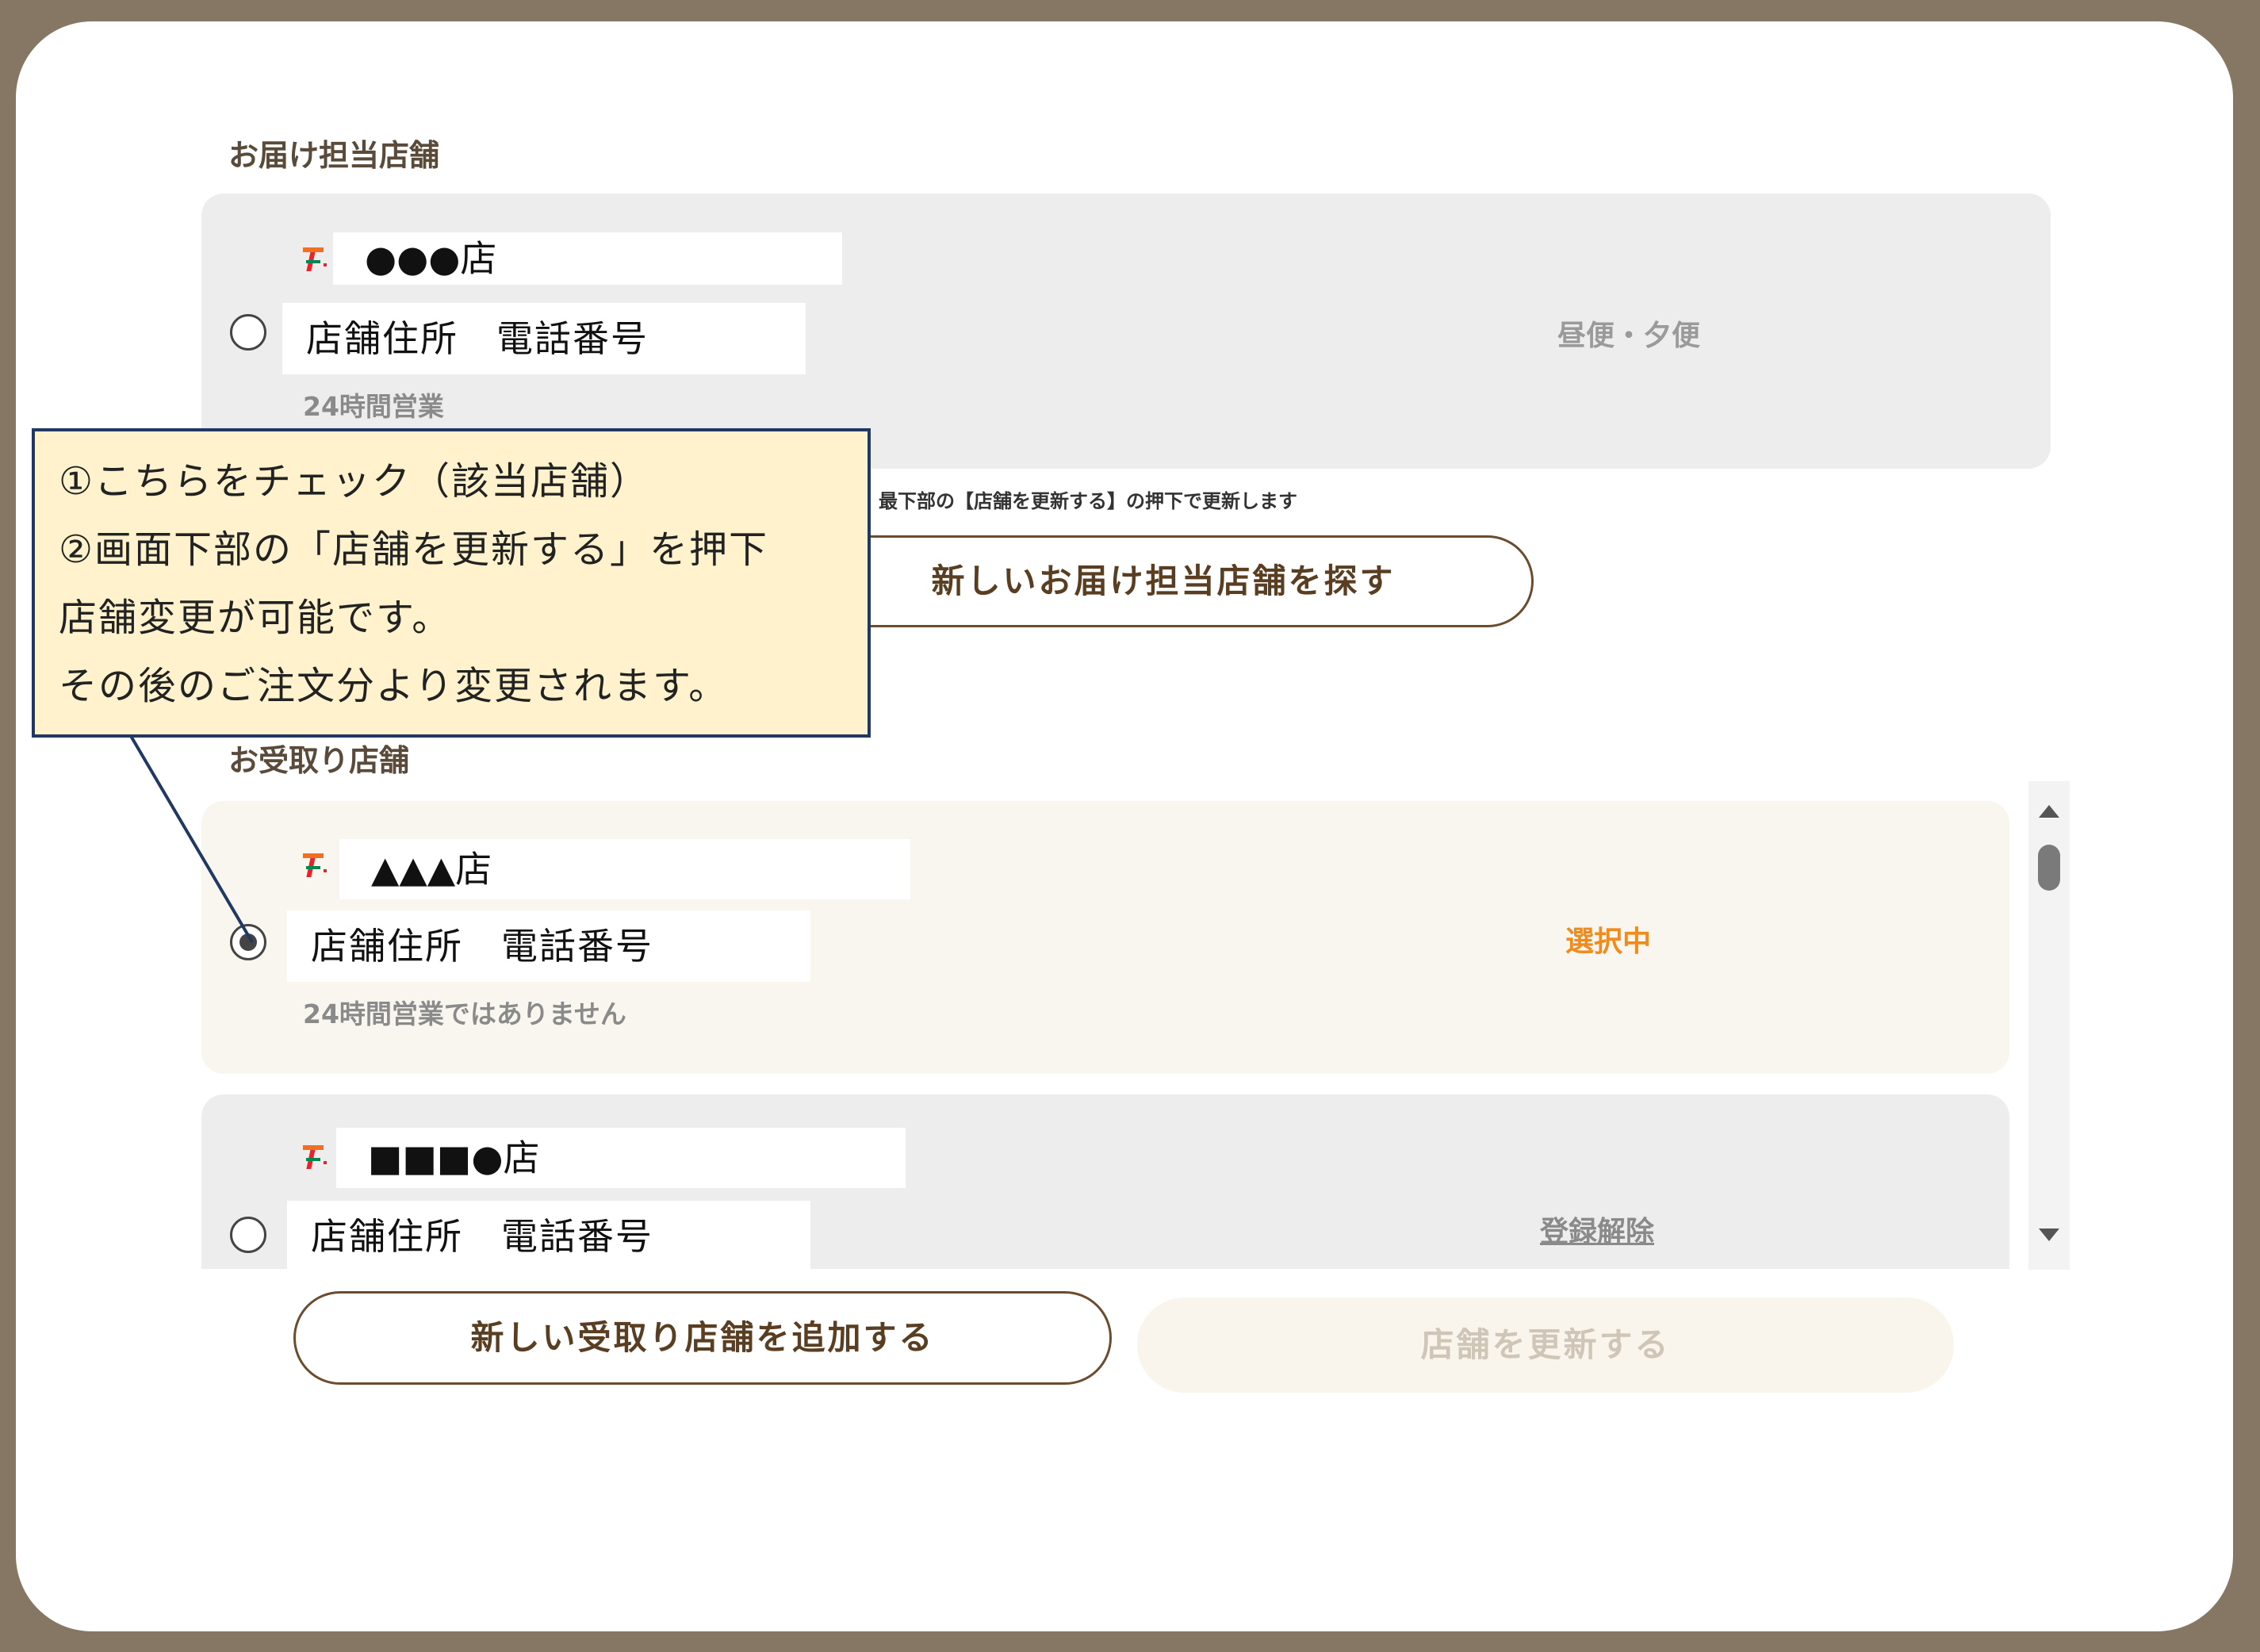  What do you see at coordinates (248, 1235) in the screenshot?
I see `pickup-store-radio` at bounding box center [248, 1235].